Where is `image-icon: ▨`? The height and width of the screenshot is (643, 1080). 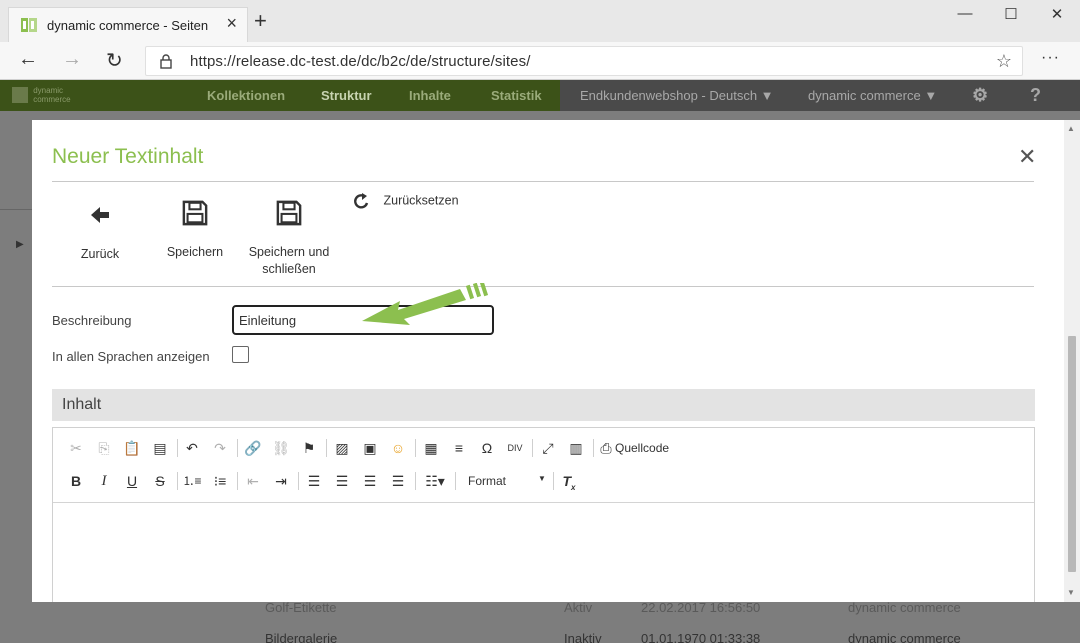
image-icon: ▨ is located at coordinates (342, 448).